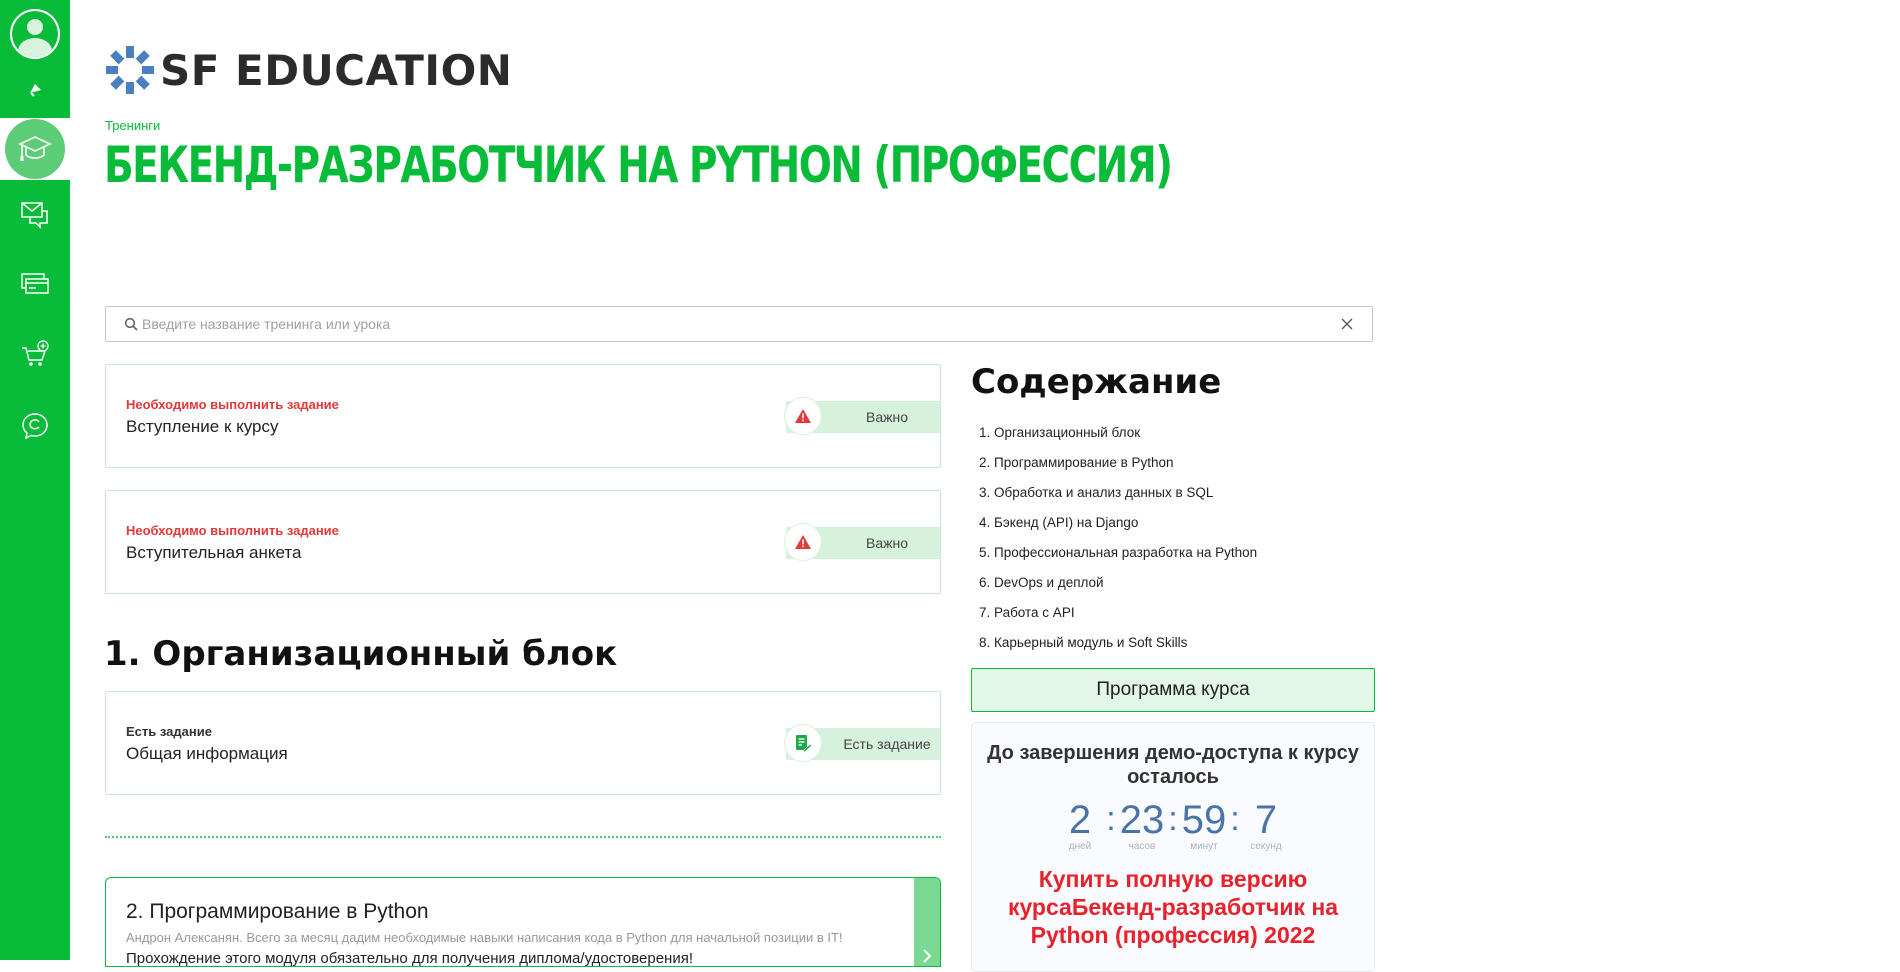 Image resolution: width=1900 pixels, height=972 pixels. Describe the element at coordinates (169, 731) in the screenshot. I see `lesson-status: Есть задание` at that location.